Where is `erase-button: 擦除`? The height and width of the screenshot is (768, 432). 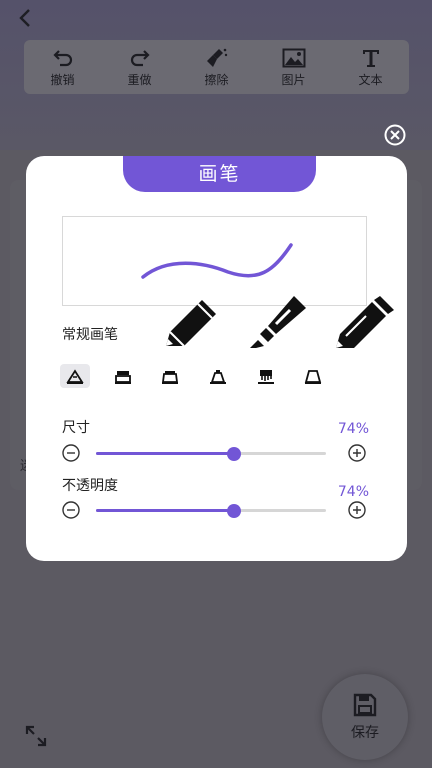 erase-button: 擦除 is located at coordinates (217, 67).